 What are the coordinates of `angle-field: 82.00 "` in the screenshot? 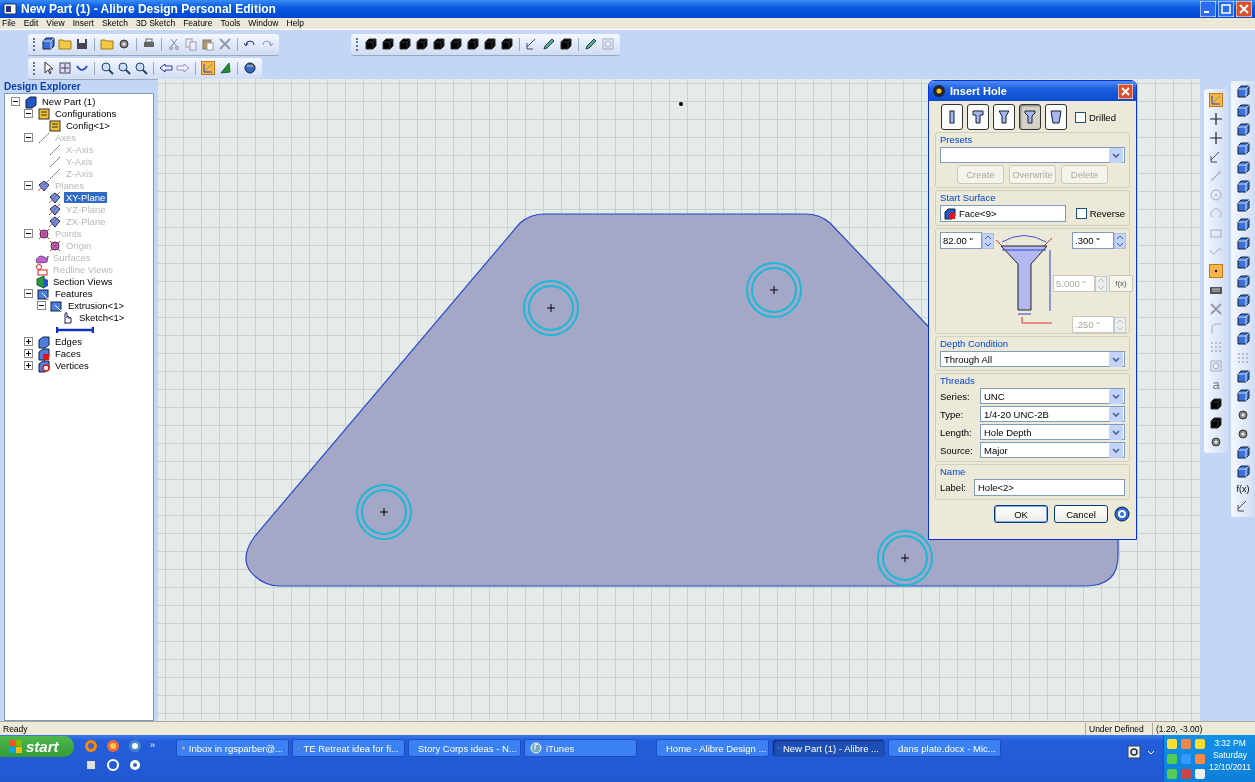 It's located at (961, 240).